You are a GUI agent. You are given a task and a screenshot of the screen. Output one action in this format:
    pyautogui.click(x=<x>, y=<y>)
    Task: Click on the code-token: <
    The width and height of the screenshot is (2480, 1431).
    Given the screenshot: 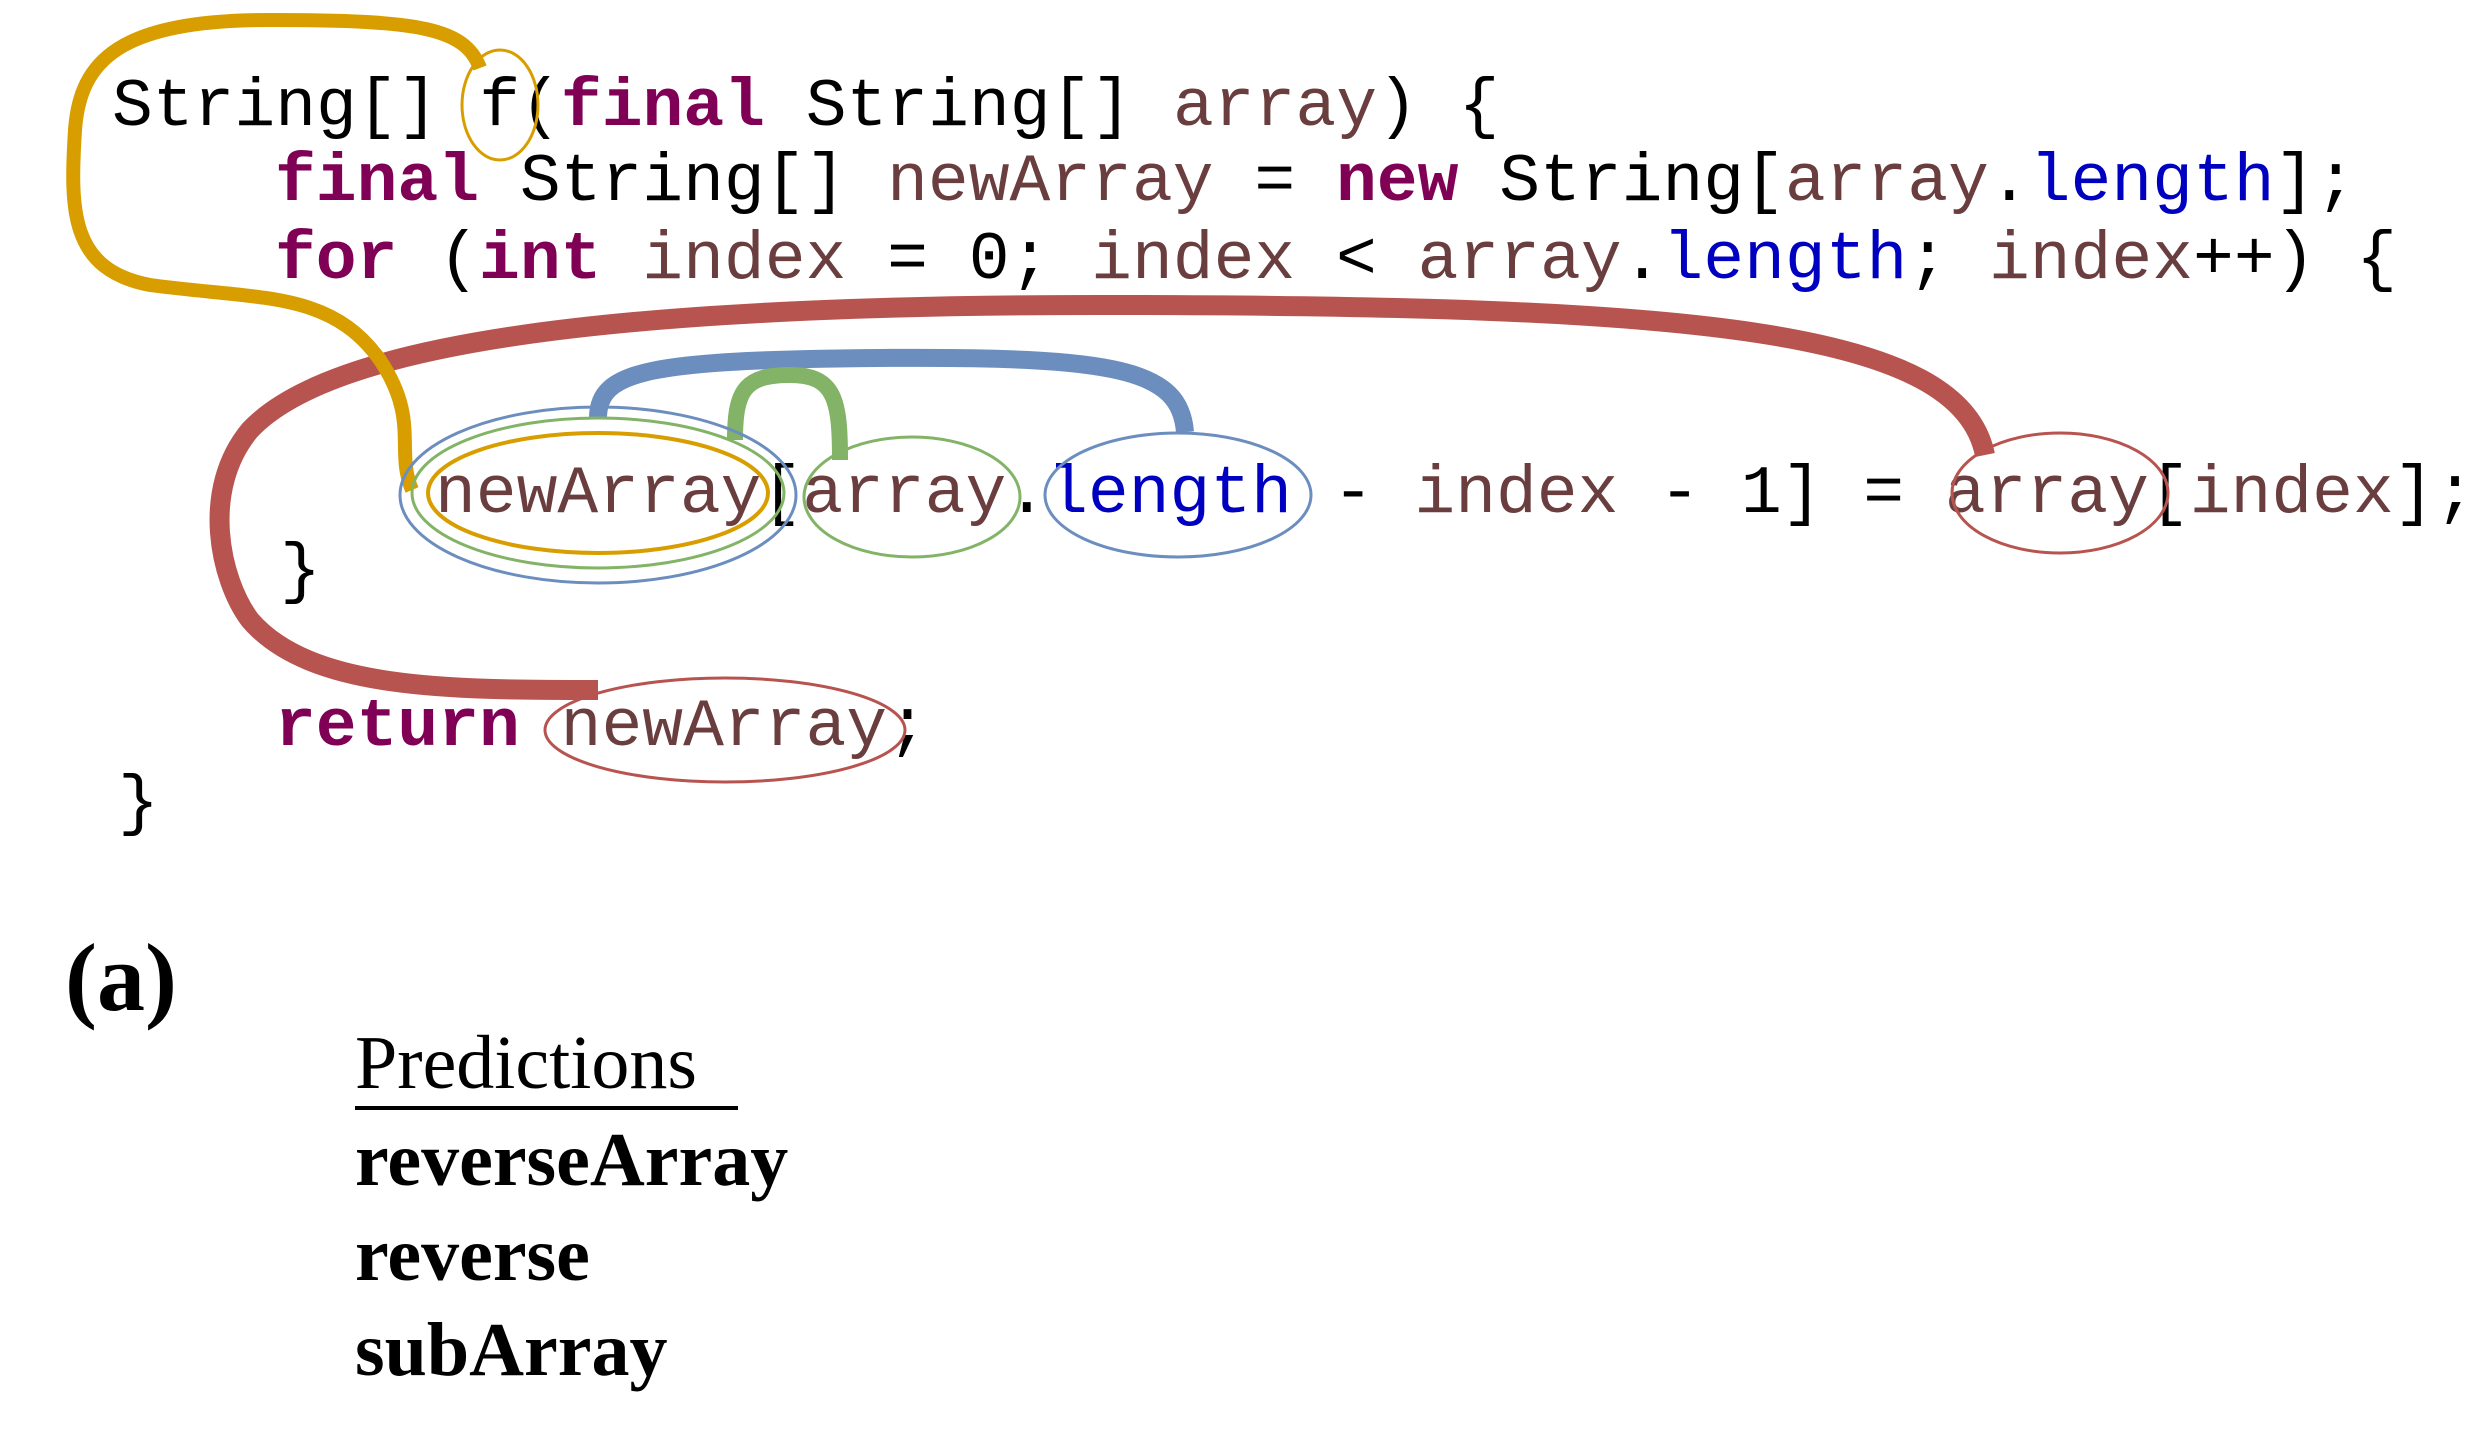 What is the action you would take?
    pyautogui.click(x=1356, y=260)
    